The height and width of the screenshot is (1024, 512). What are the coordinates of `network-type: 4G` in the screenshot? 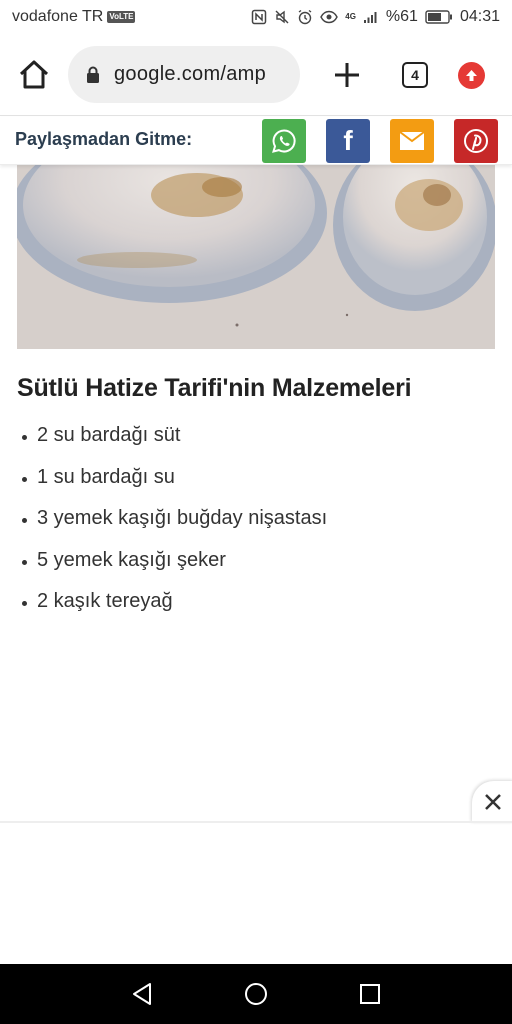 It's located at (350, 16).